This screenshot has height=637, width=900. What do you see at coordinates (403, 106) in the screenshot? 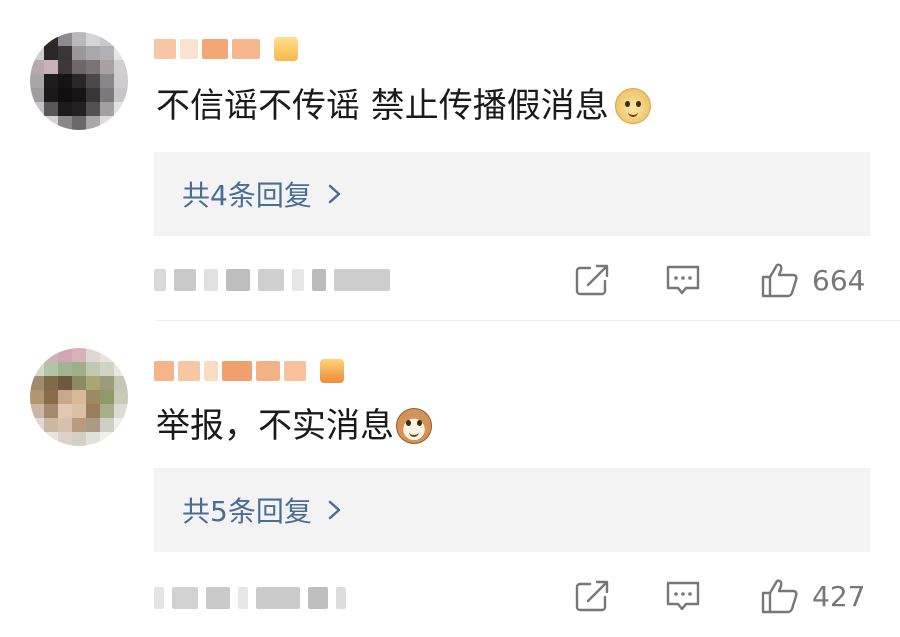
I see `comment-text: 不信谣不传谣 禁止传播假消息` at bounding box center [403, 106].